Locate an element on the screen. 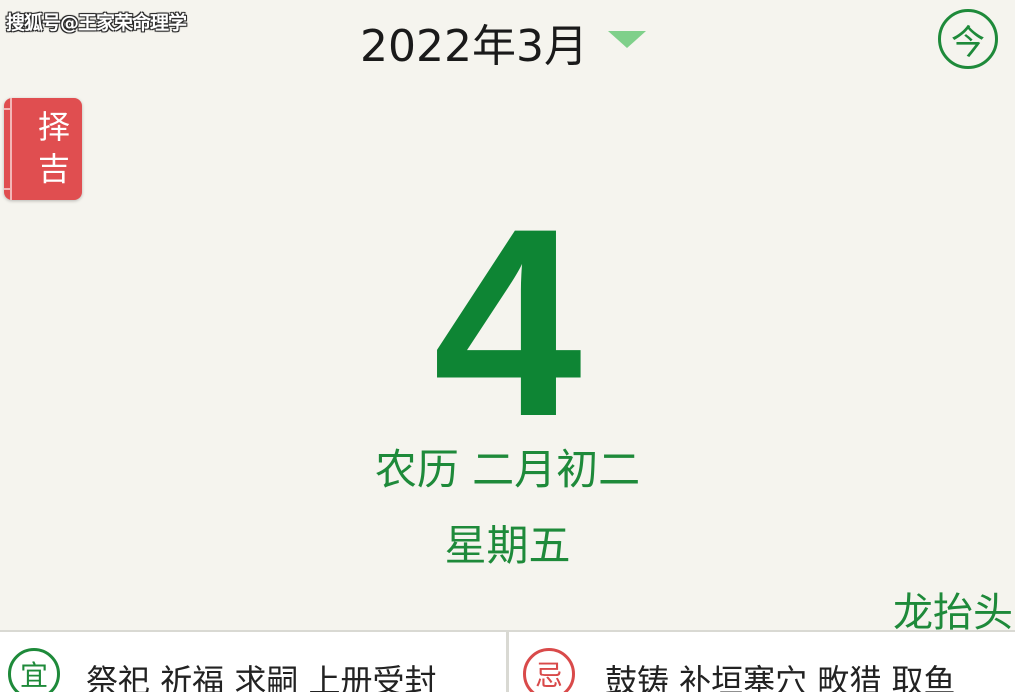 This screenshot has width=1015, height=692. zeji-label-line1: 择 is located at coordinates (53, 127).